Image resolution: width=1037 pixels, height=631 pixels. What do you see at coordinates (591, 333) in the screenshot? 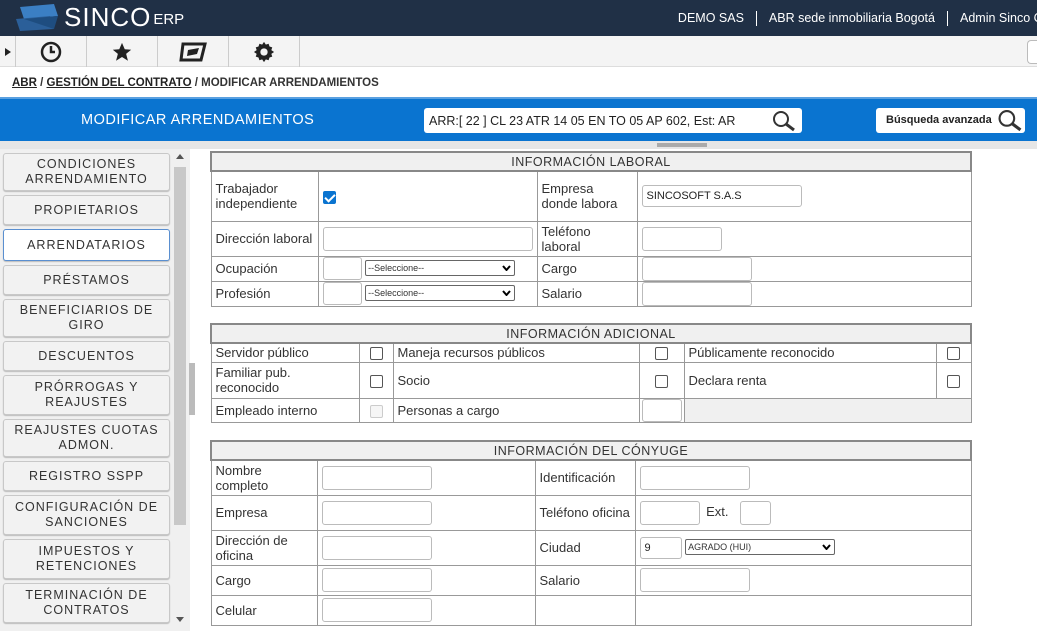
I see `section-title: INFORMACIÓN ADICIONAL` at bounding box center [591, 333].